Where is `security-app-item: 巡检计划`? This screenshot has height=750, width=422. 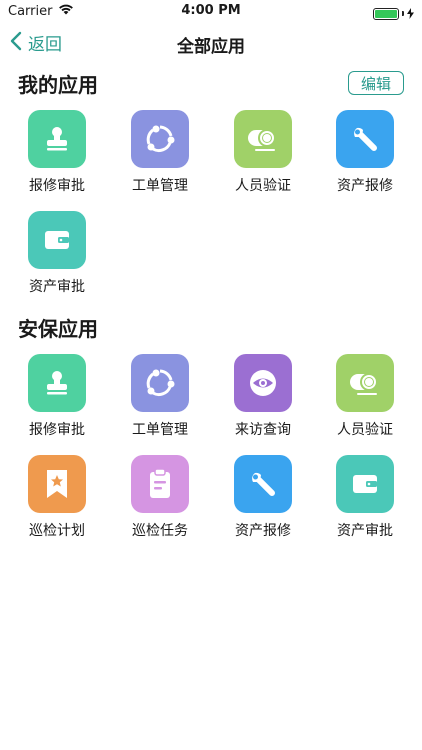 security-app-item: 巡检计划 is located at coordinates (57, 497).